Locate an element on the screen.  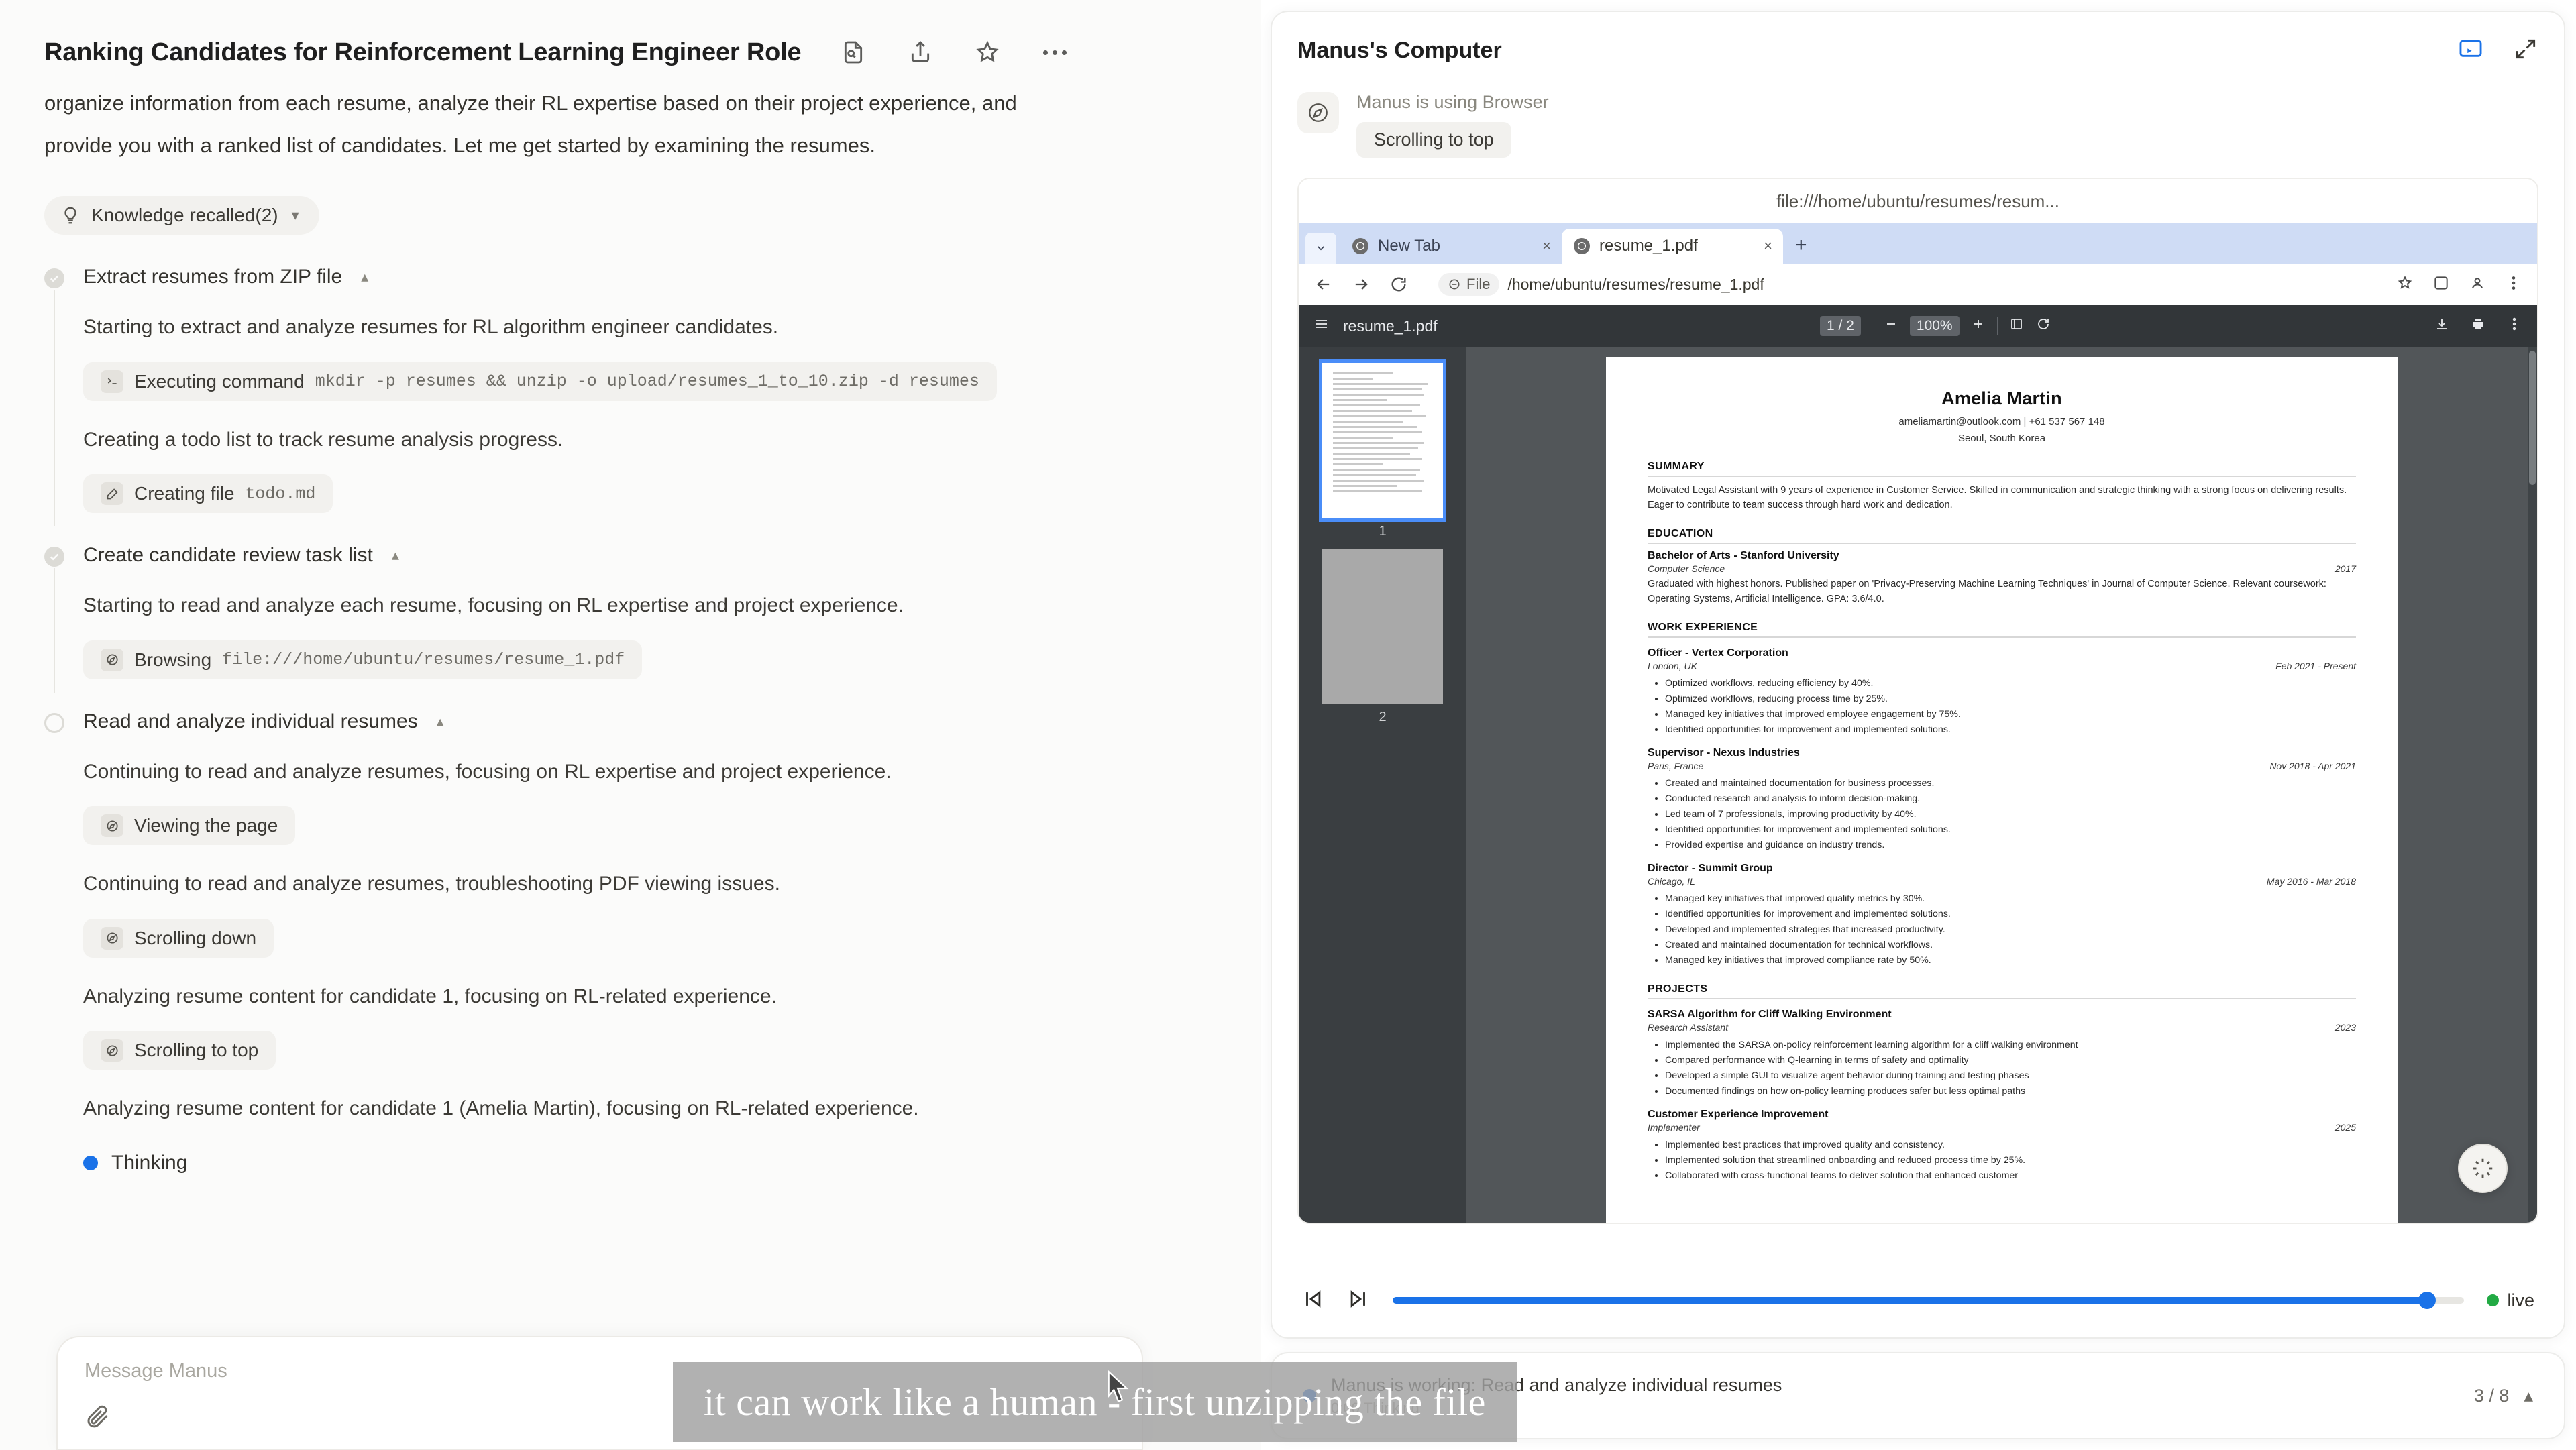
new-tab-button: + is located at coordinates (1801, 249).